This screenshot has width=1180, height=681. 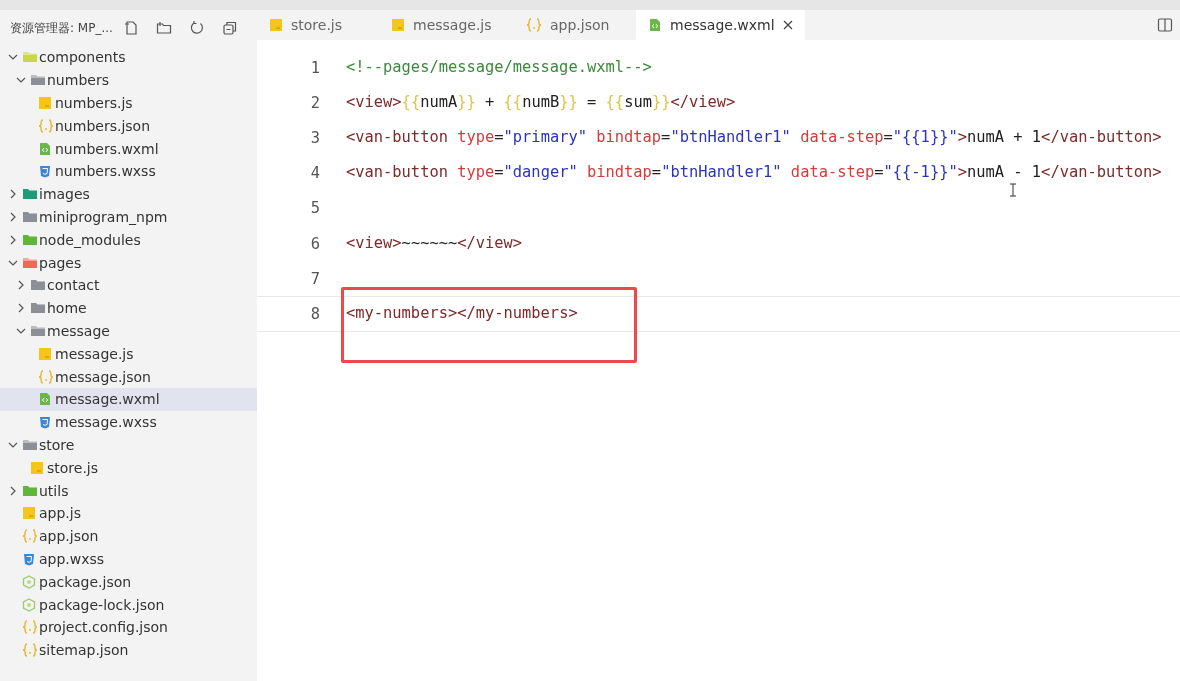 What do you see at coordinates (128, 171) in the screenshot?
I see `tree-item: numbers.wxss` at bounding box center [128, 171].